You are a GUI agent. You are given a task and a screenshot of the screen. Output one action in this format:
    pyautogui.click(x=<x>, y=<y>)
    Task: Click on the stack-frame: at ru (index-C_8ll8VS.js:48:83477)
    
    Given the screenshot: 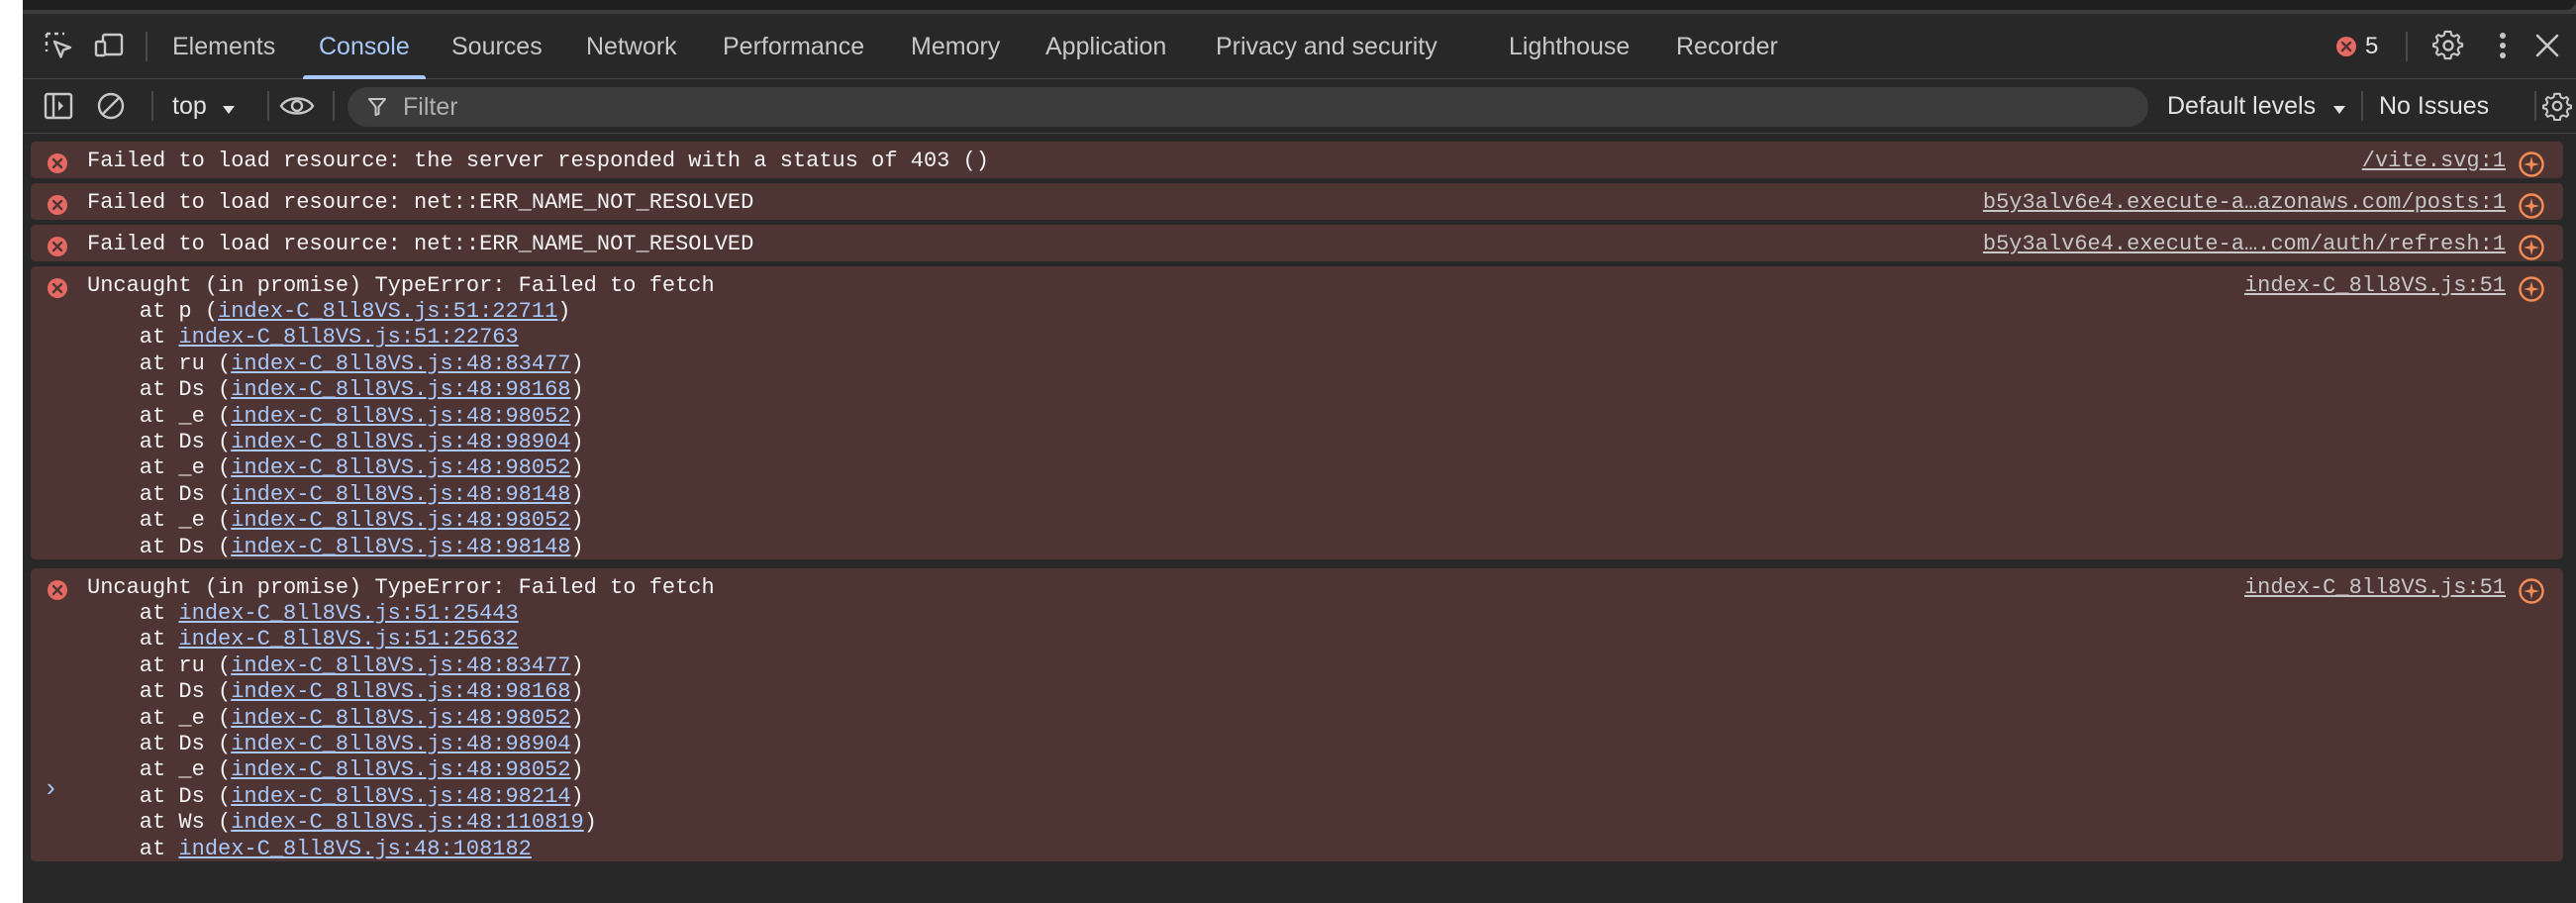 What is the action you would take?
    pyautogui.click(x=335, y=363)
    